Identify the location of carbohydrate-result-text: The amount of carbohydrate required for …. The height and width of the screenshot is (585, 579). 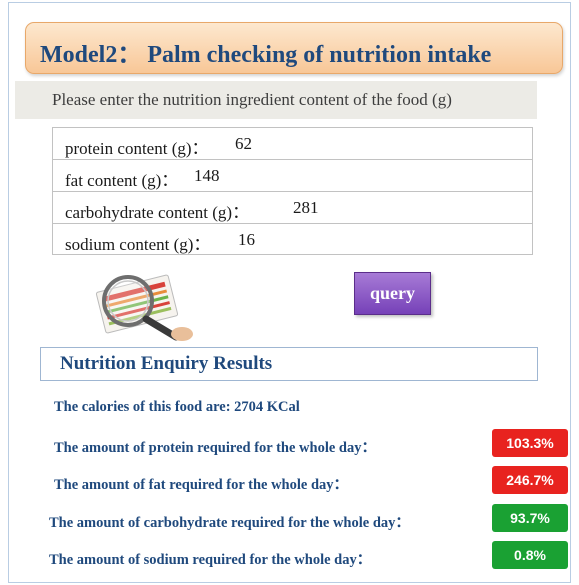
(229, 523).